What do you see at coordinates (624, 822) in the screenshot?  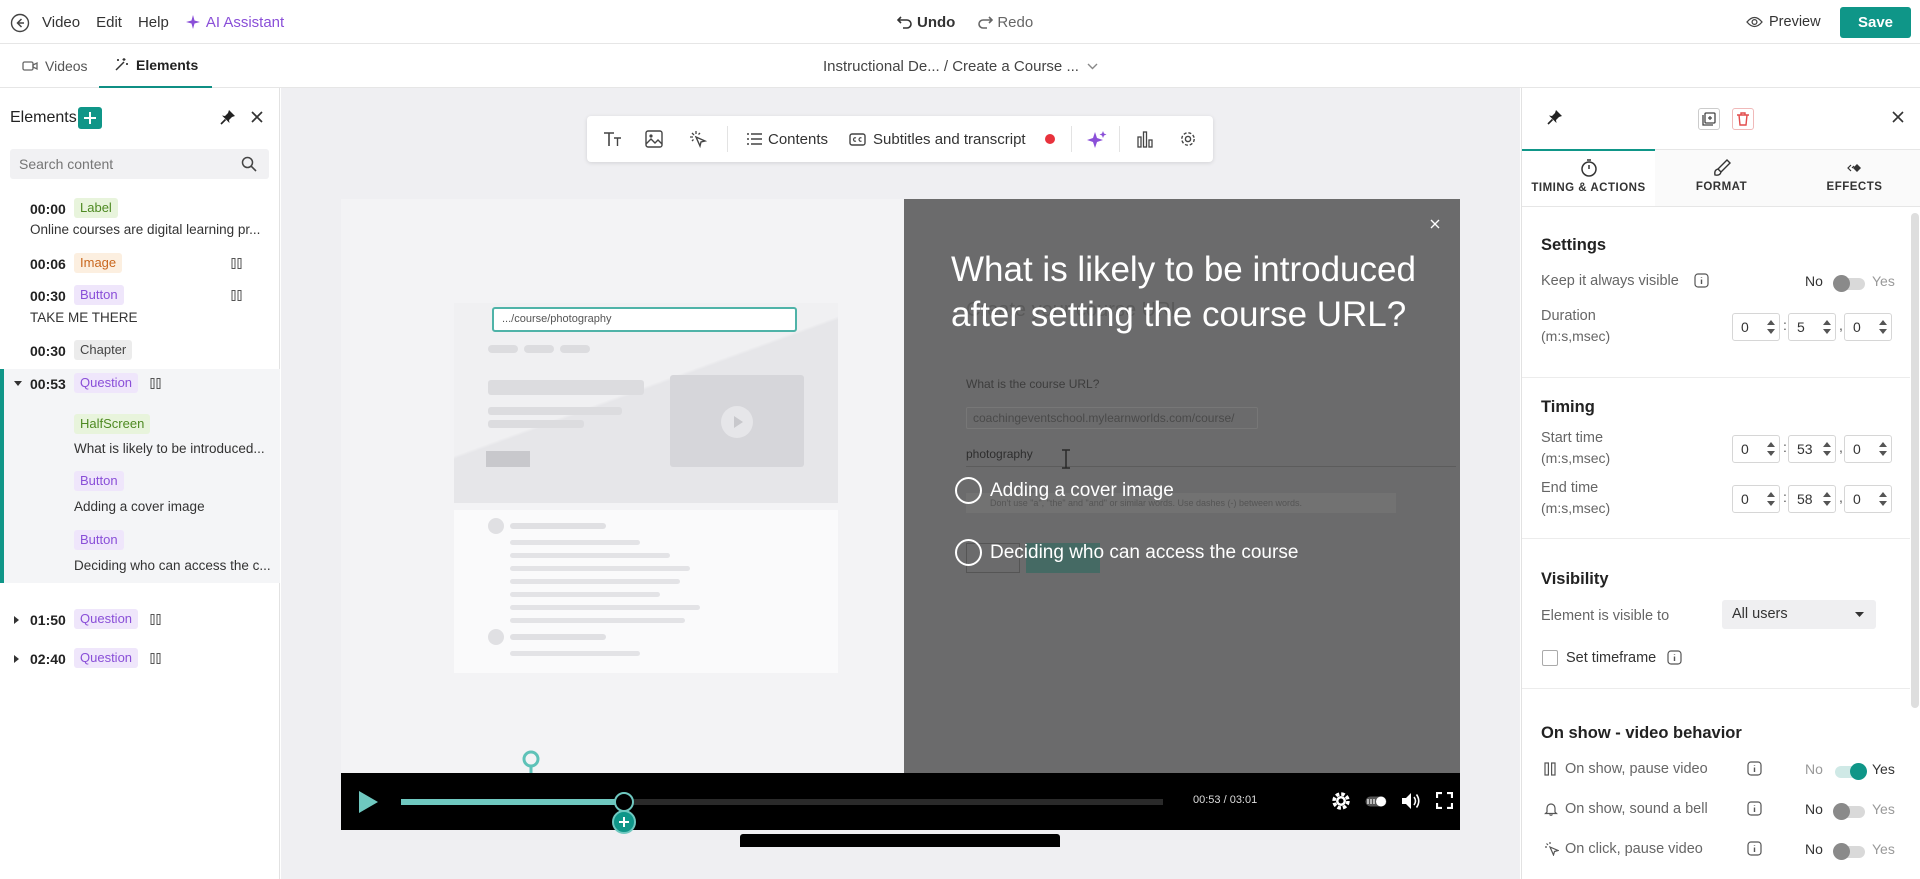 I see `add-marker-button` at bounding box center [624, 822].